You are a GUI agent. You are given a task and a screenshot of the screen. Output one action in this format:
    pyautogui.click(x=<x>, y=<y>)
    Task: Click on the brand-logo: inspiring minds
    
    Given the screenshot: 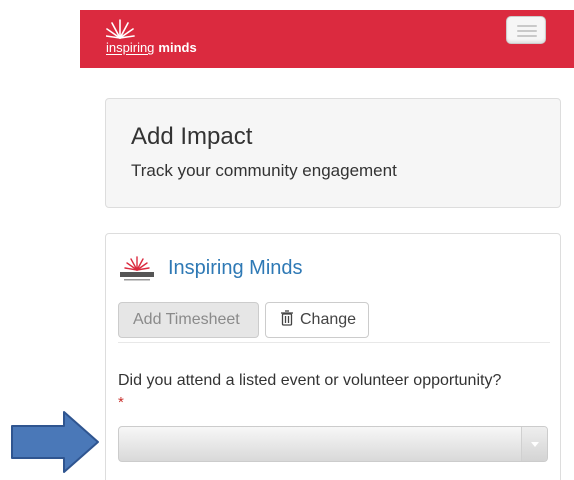 What is the action you would take?
    pyautogui.click(x=171, y=39)
    